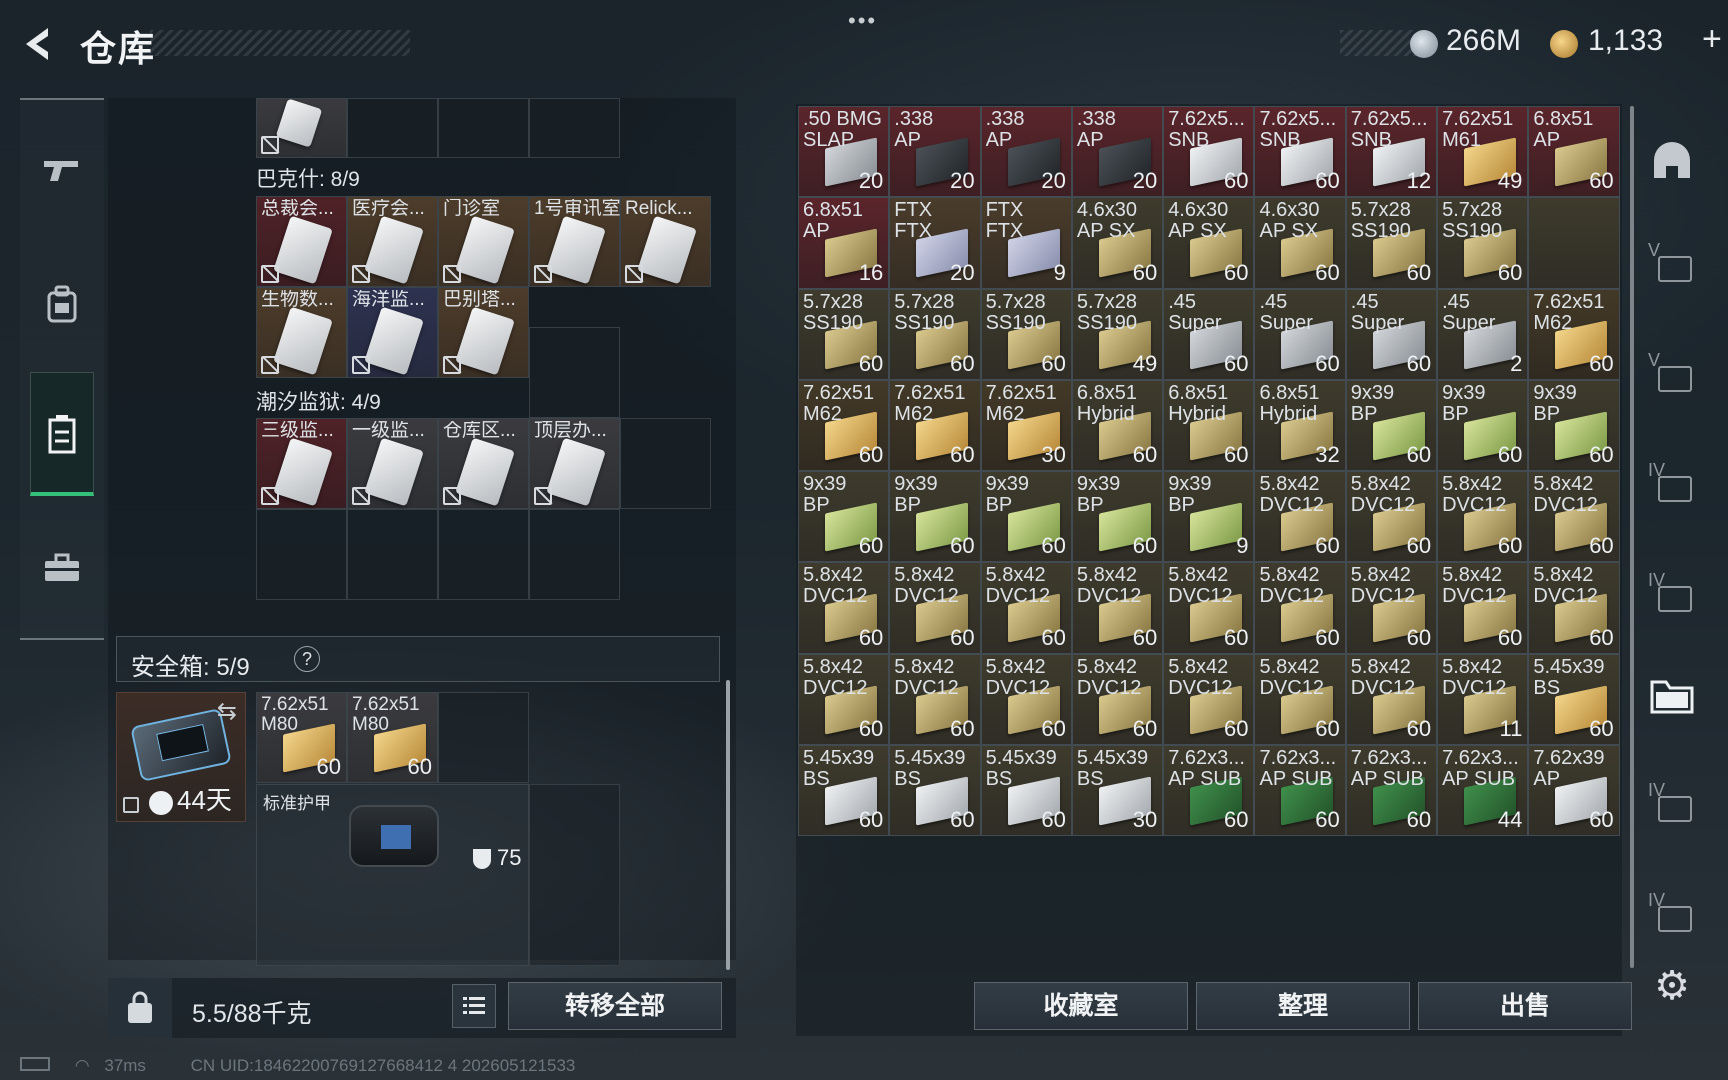 Image resolution: width=1728 pixels, height=1080 pixels. Describe the element at coordinates (862, 21) in the screenshot. I see `more-menu-button: •••` at that location.